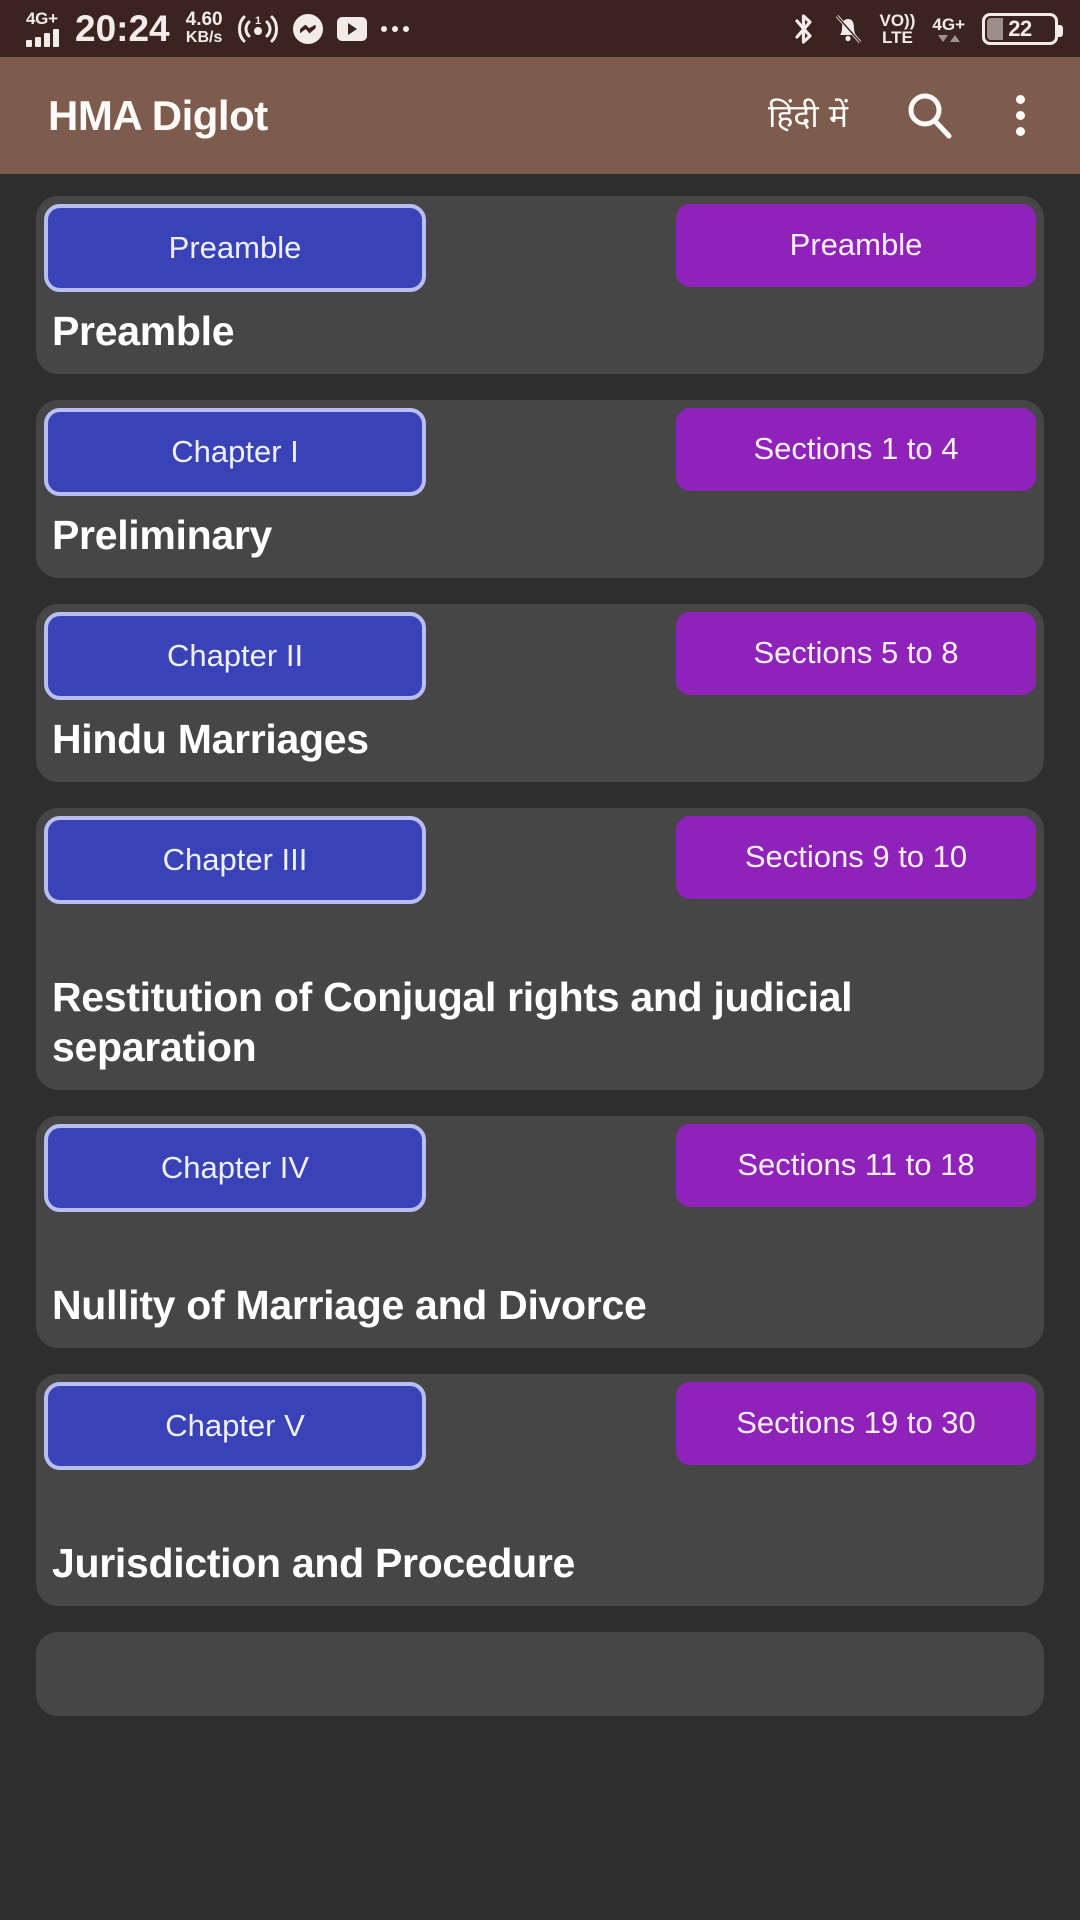 This screenshot has height=1920, width=1080. What do you see at coordinates (351, 28) in the screenshot?
I see `youtube-icon` at bounding box center [351, 28].